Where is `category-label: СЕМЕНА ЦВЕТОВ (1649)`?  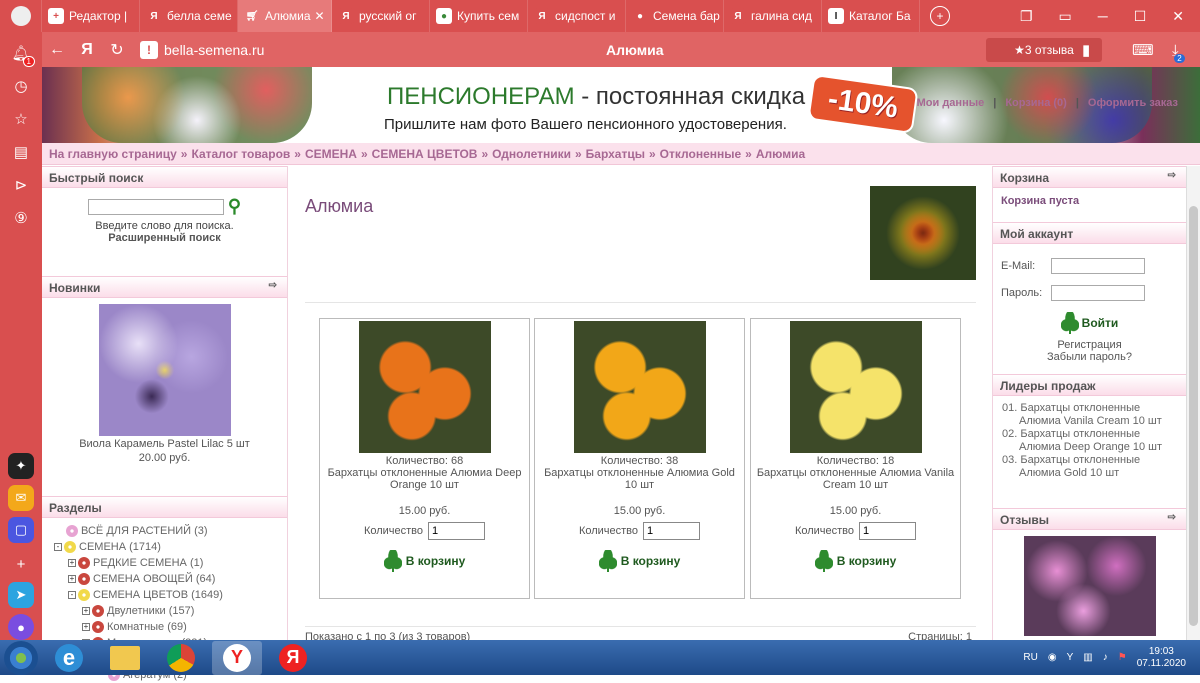
category-label: СЕМЕНА ЦВЕТОВ (1649) is located at coordinates (158, 595).